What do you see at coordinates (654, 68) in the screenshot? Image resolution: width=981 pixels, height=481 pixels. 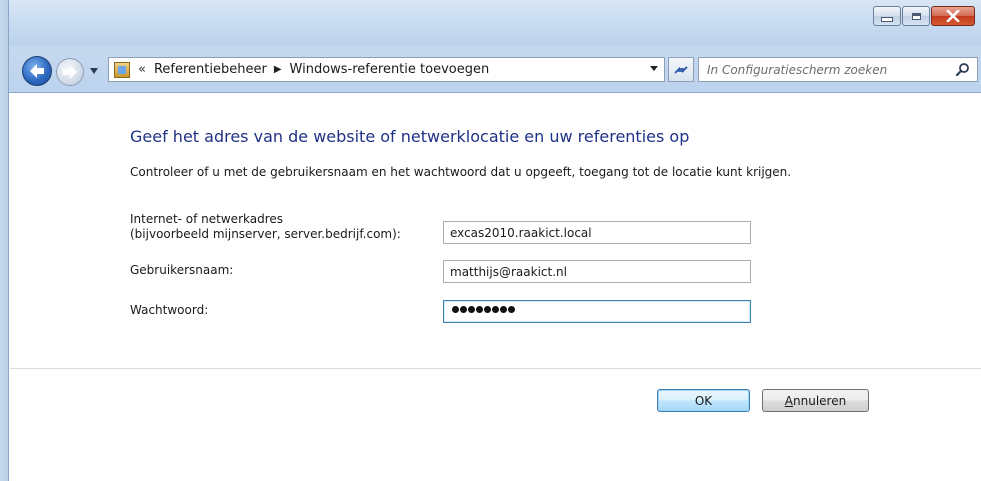 I see `address-dropdown-icon` at bounding box center [654, 68].